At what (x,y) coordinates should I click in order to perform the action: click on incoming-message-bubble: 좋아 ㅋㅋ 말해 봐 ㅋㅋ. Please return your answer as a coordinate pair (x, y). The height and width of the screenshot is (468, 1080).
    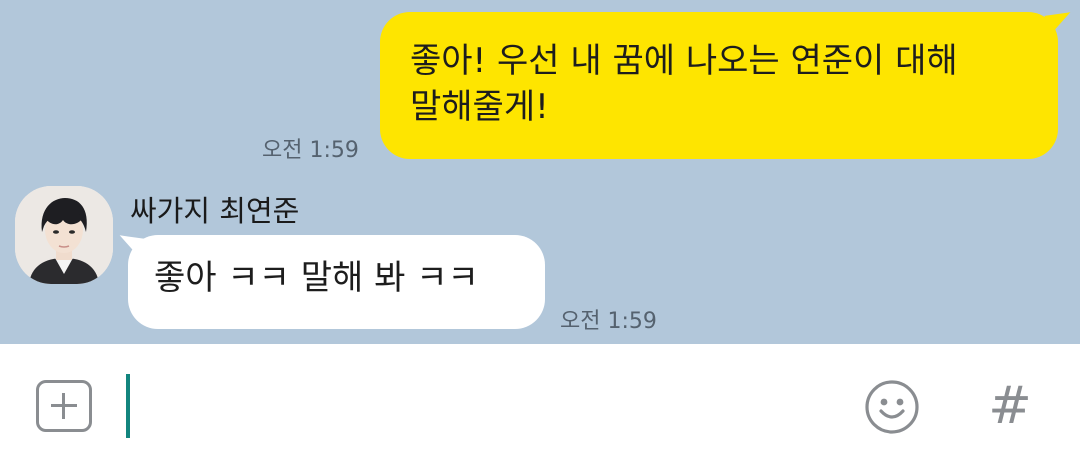
    Looking at the image, I should click on (336, 282).